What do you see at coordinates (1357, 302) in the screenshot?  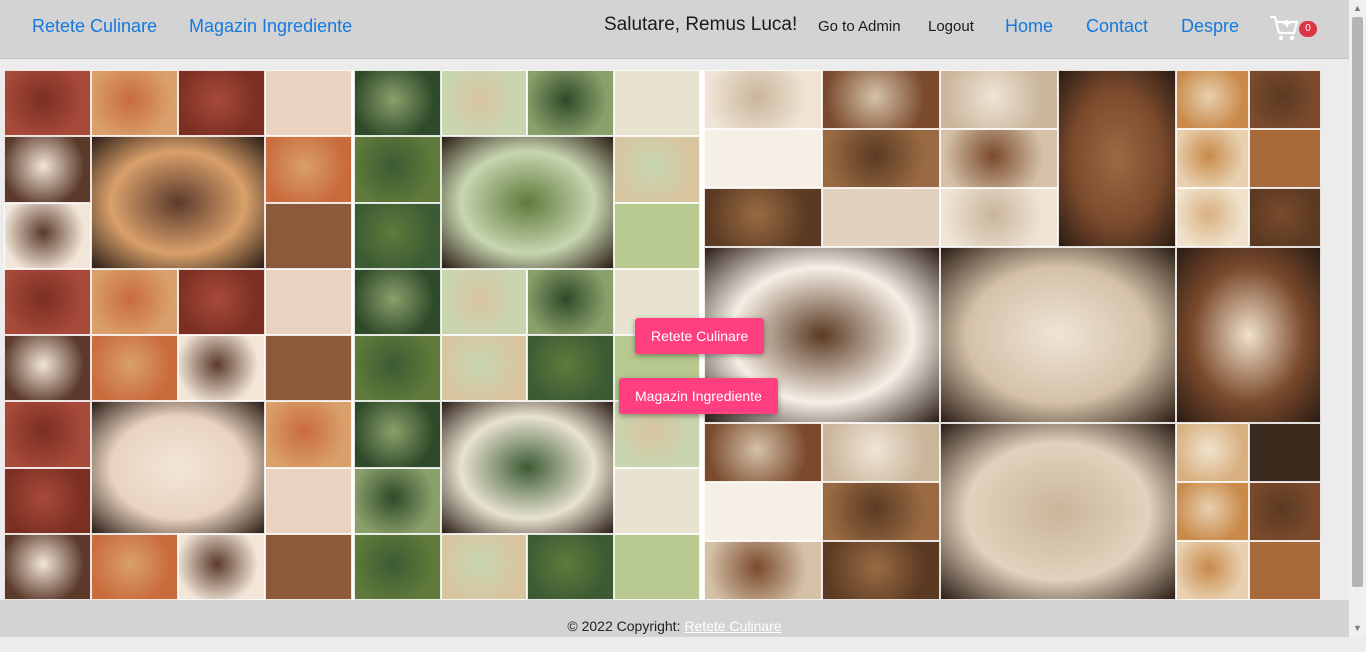 I see `scroll-thumb` at bounding box center [1357, 302].